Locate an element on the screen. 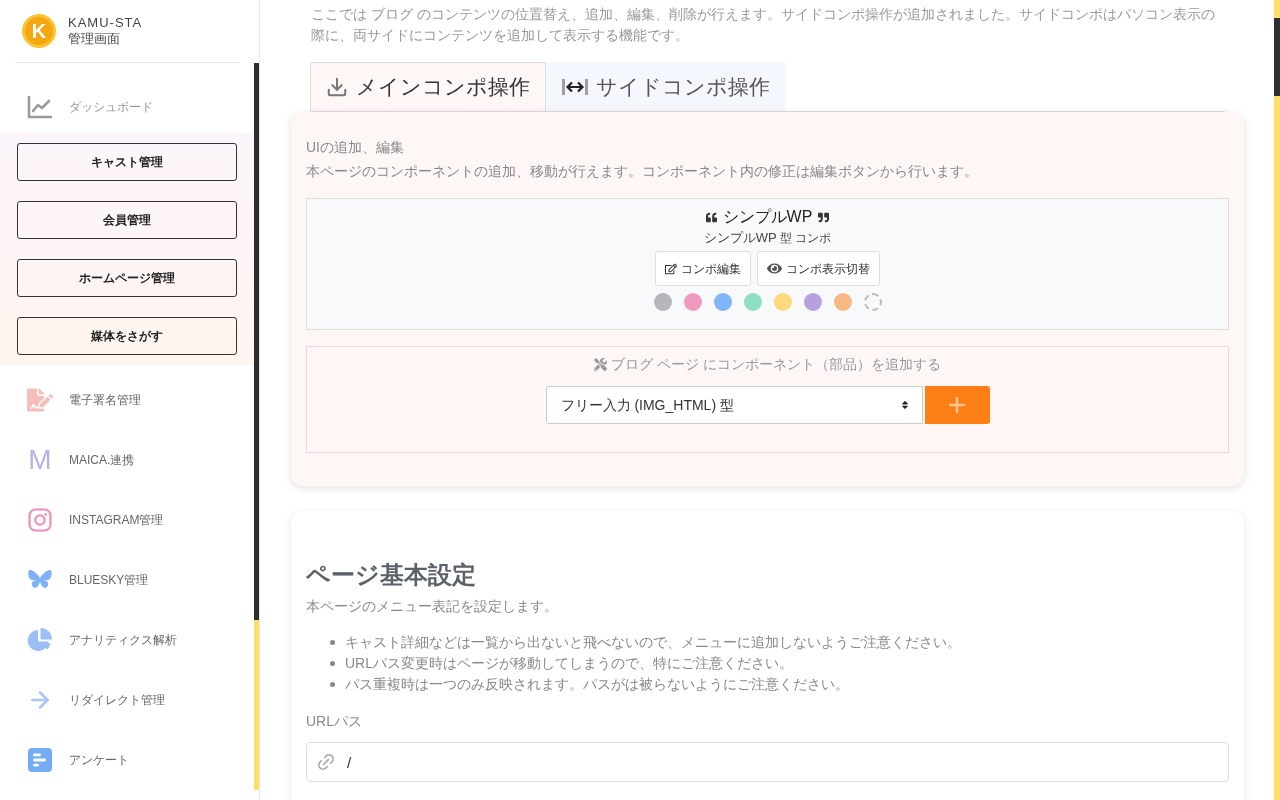 The width and height of the screenshot is (1280, 800). menu-button: 会員管理 is located at coordinates (127, 220).